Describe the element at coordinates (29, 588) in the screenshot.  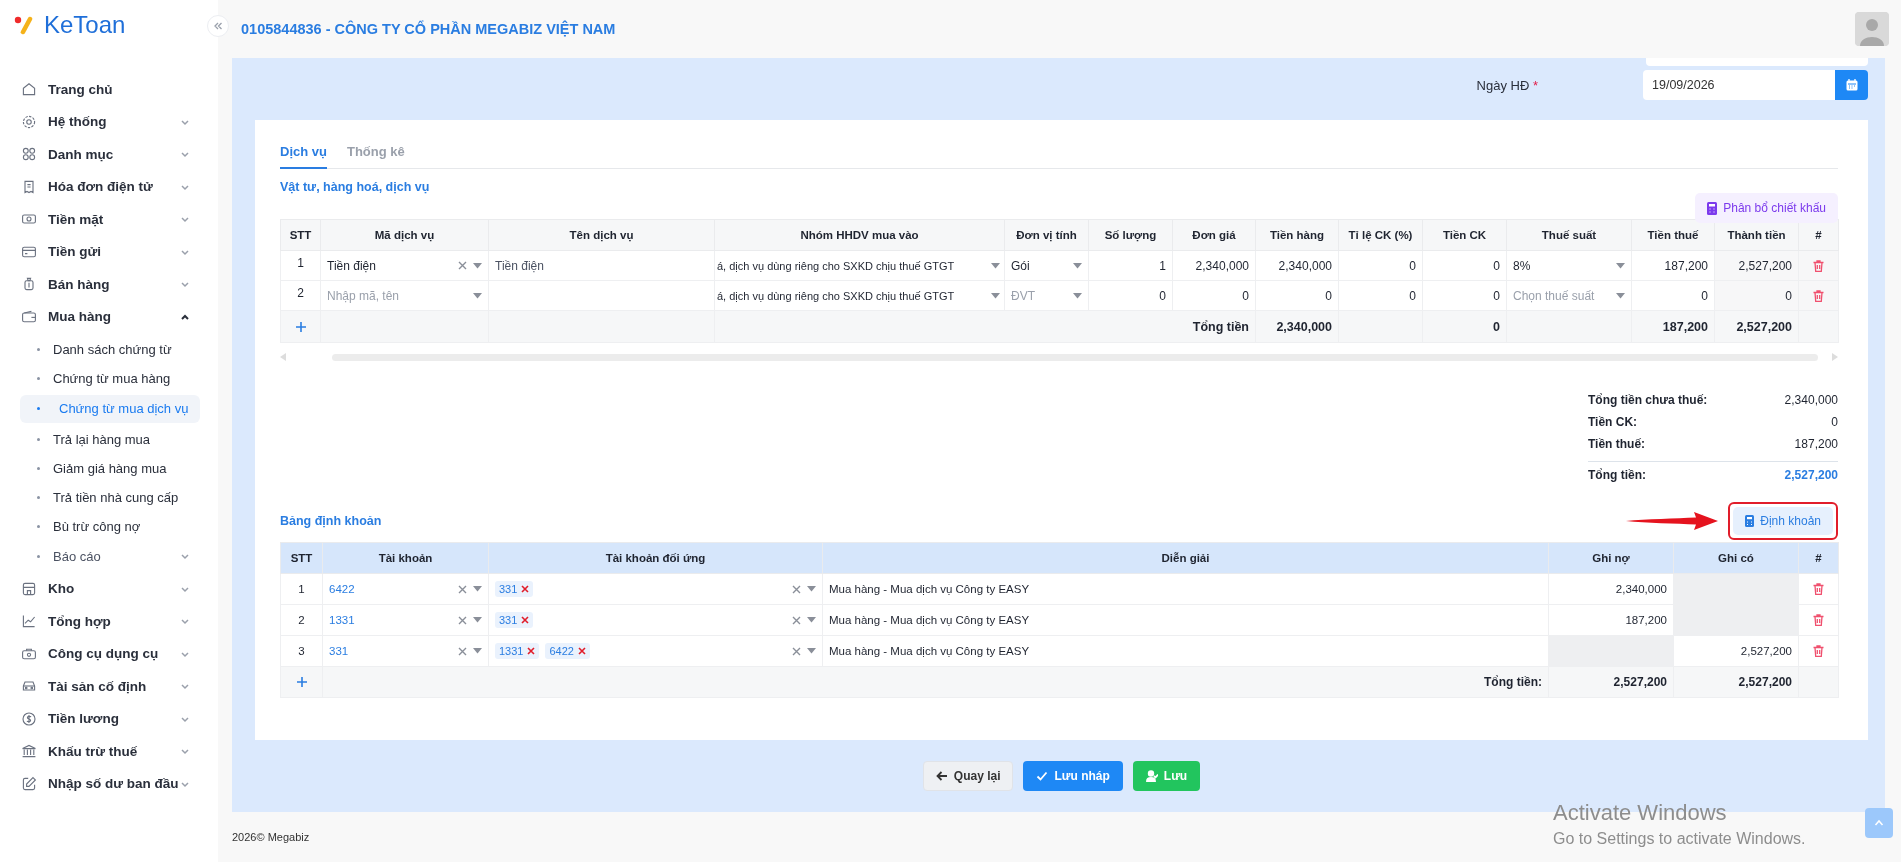
I see `store-icon` at that location.